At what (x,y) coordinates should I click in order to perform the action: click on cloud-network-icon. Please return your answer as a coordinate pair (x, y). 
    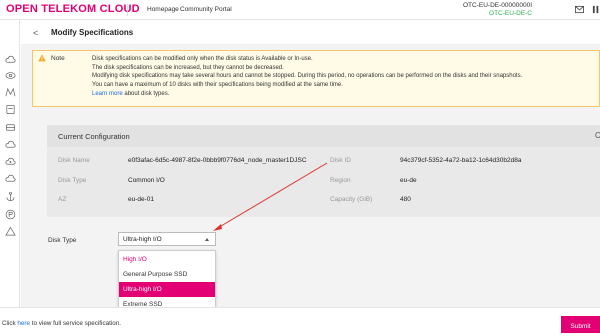
    Looking at the image, I should click on (10, 161).